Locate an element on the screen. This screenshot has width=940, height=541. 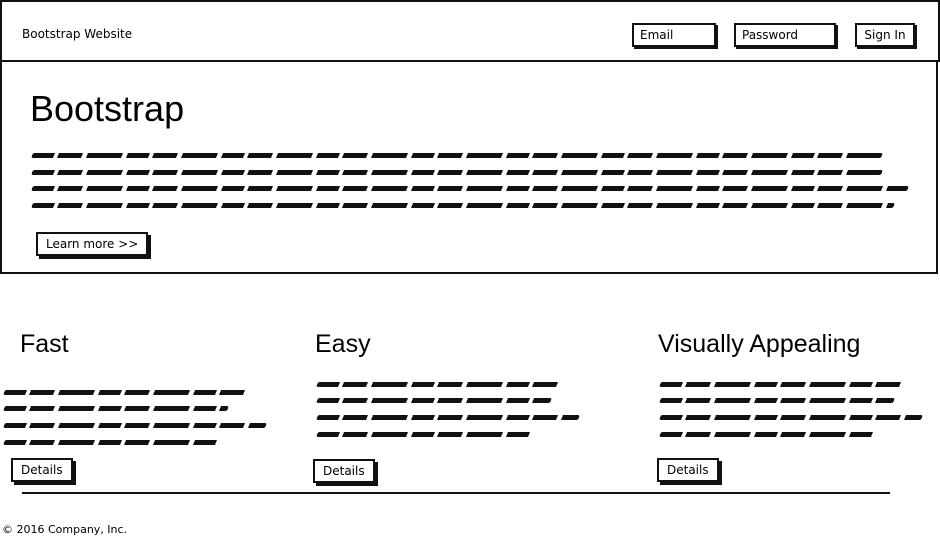
details-button-easy: Details is located at coordinates (344, 471).